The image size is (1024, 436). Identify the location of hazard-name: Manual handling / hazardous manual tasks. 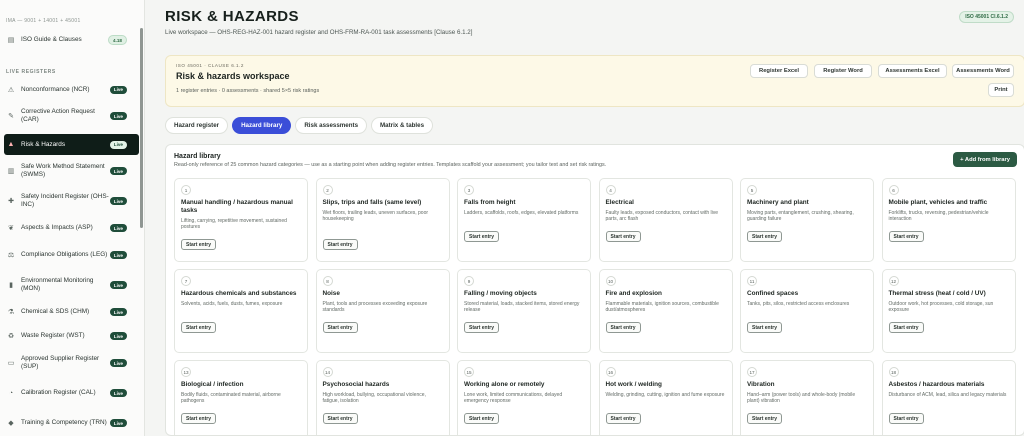
(237, 206).